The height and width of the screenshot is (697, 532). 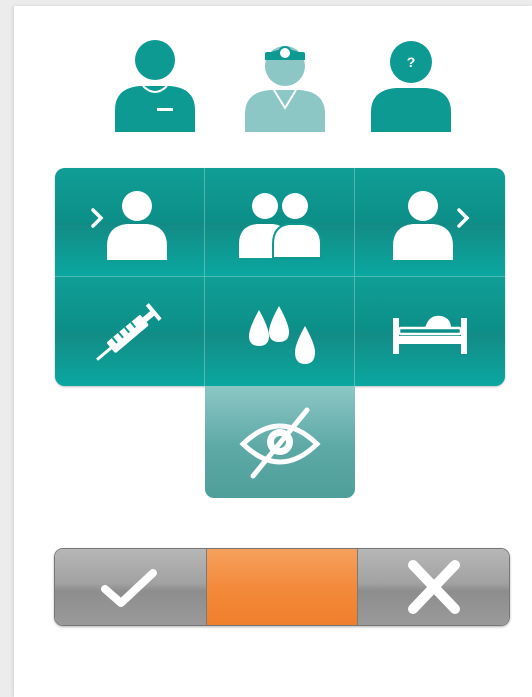 What do you see at coordinates (128, 225) in the screenshot?
I see `admit-patient-icon` at bounding box center [128, 225].